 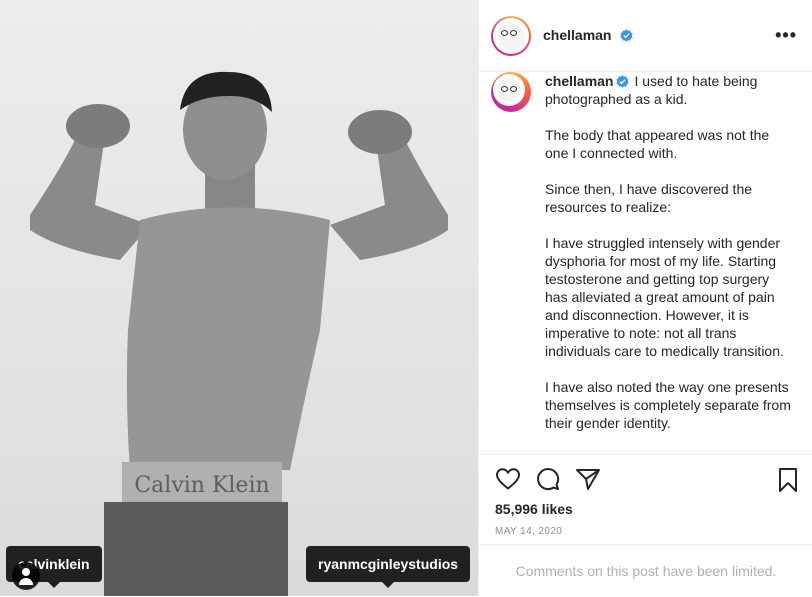 I want to click on user-tag-icon, so click(x=26, y=576).